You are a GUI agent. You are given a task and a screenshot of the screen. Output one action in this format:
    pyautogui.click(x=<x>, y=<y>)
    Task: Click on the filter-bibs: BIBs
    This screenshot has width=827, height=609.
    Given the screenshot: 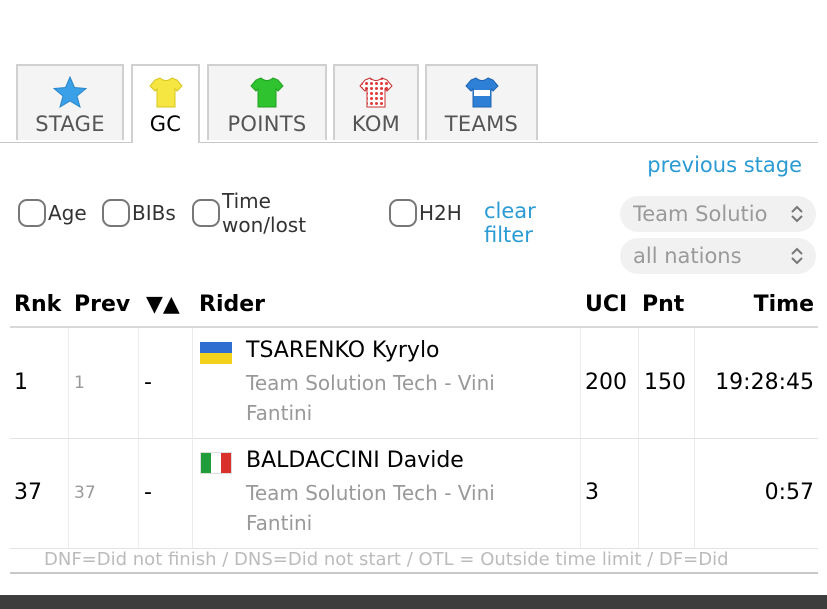 What is the action you would take?
    pyautogui.click(x=139, y=213)
    